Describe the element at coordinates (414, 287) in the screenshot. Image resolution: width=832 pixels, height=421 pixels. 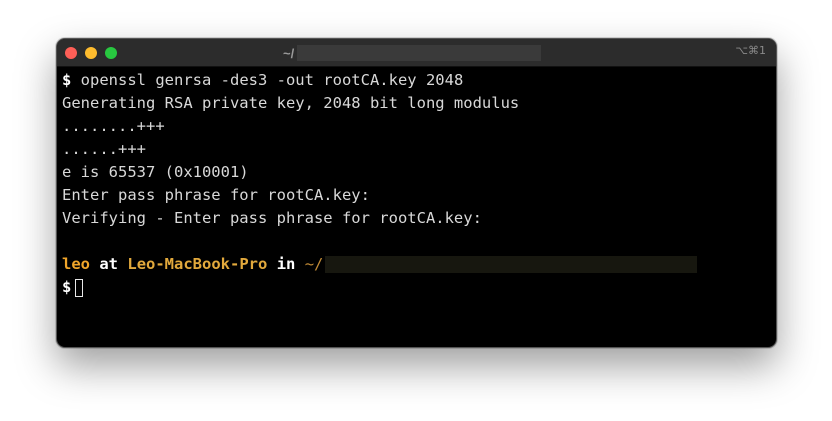
I see `current-prompt-line: $` at that location.